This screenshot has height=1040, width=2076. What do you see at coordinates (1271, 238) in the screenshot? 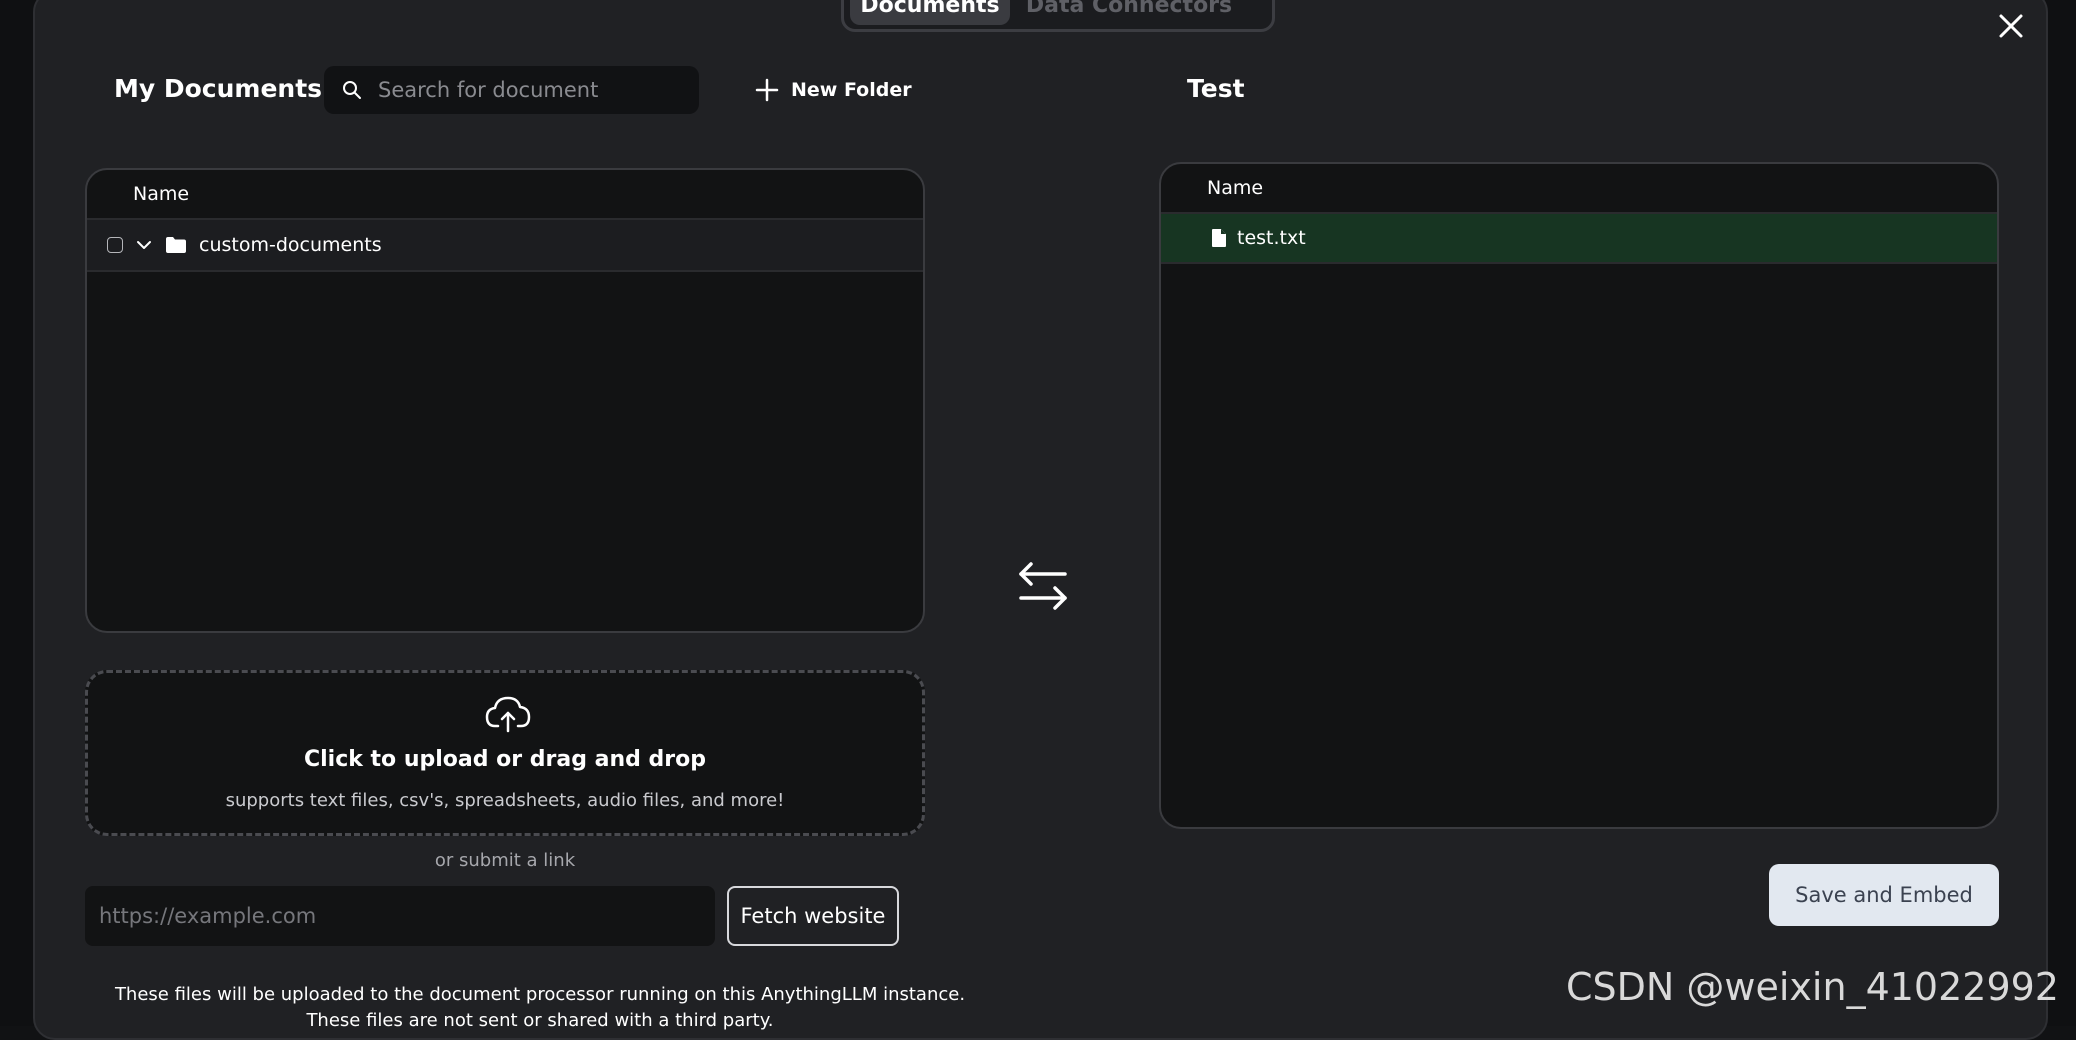
I see `file-name: test.txt` at bounding box center [1271, 238].